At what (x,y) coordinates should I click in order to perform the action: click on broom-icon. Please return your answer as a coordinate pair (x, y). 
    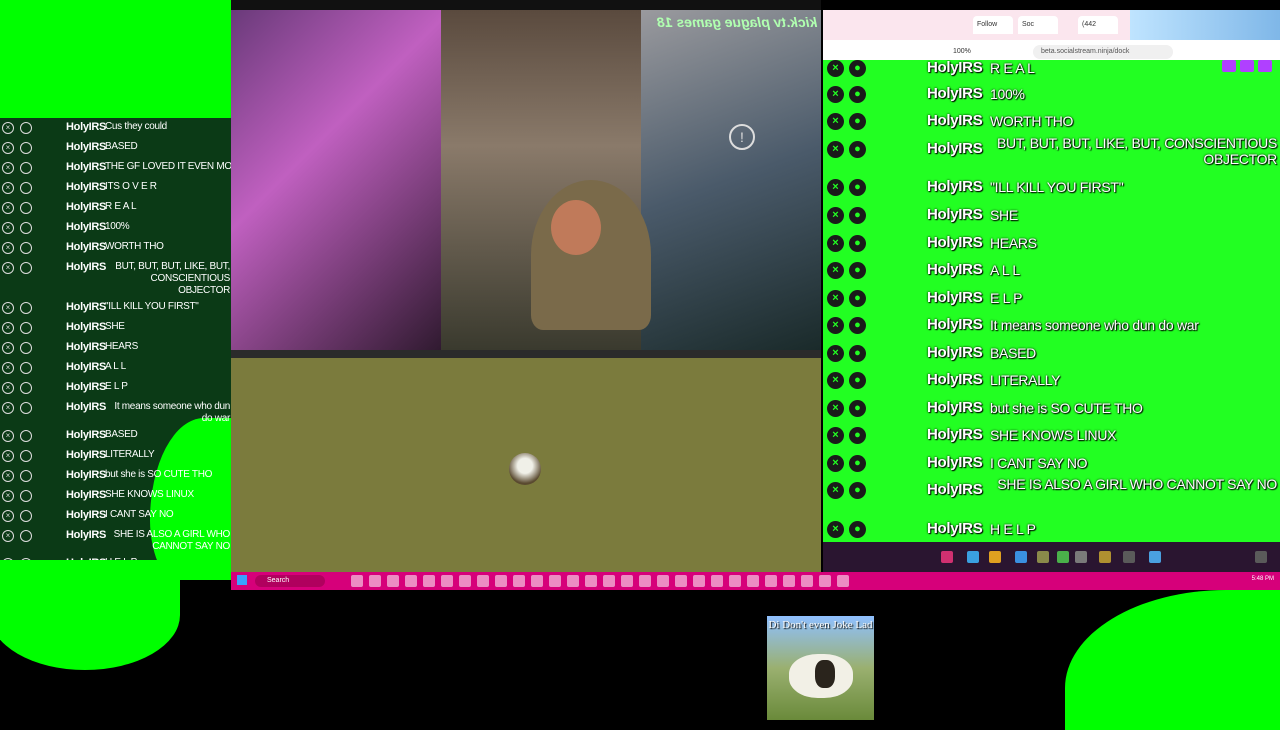
    Looking at the image, I should click on (1105, 557).